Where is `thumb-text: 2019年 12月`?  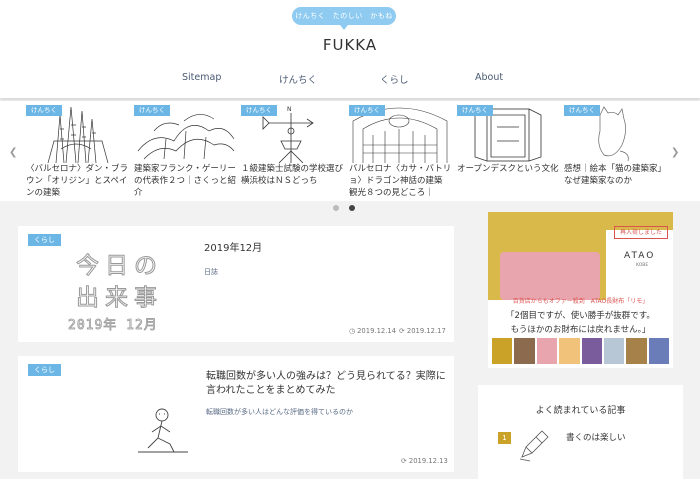
thumb-text: 2019年 12月 is located at coordinates (113, 326).